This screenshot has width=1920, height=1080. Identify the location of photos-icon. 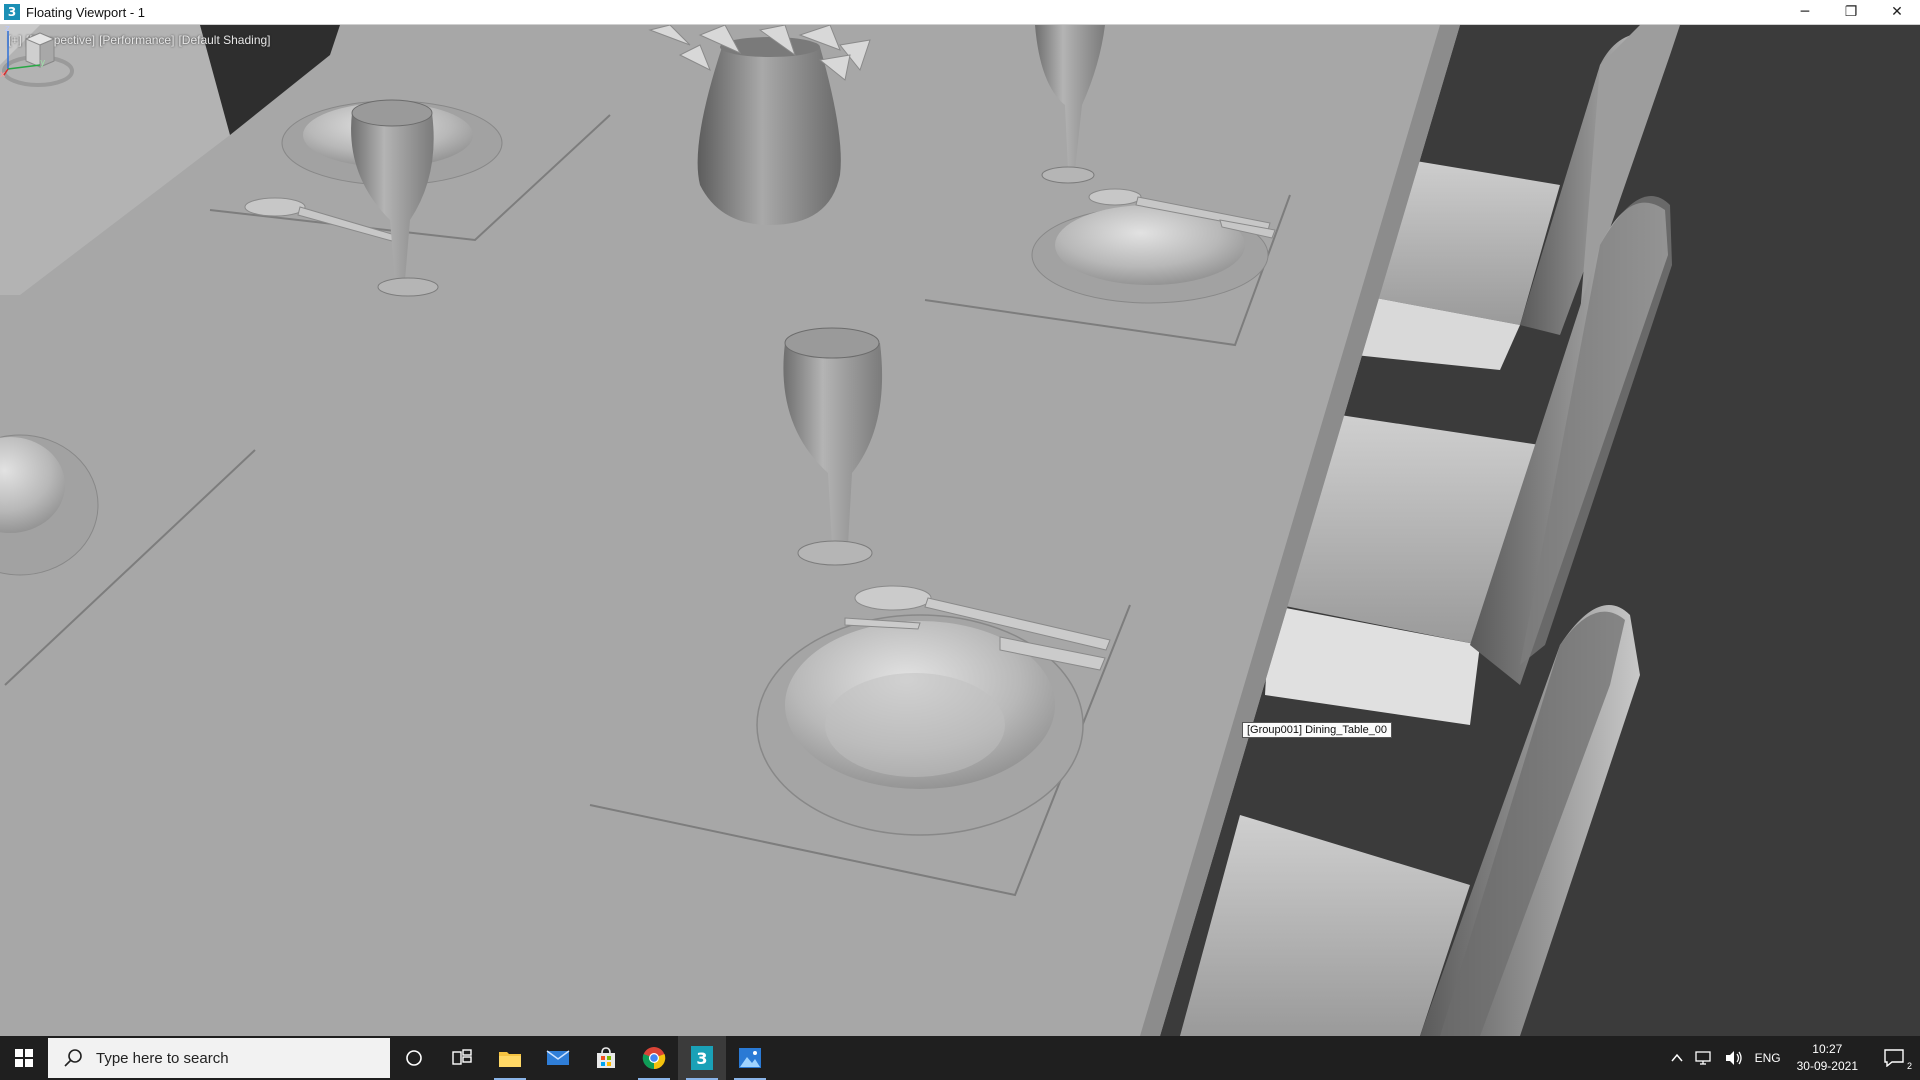
(750, 1058).